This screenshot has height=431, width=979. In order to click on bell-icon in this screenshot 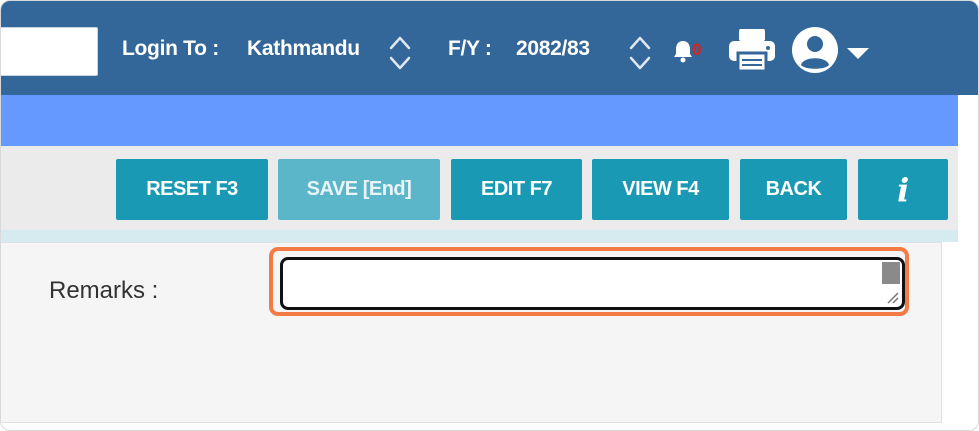, I will do `click(683, 51)`.